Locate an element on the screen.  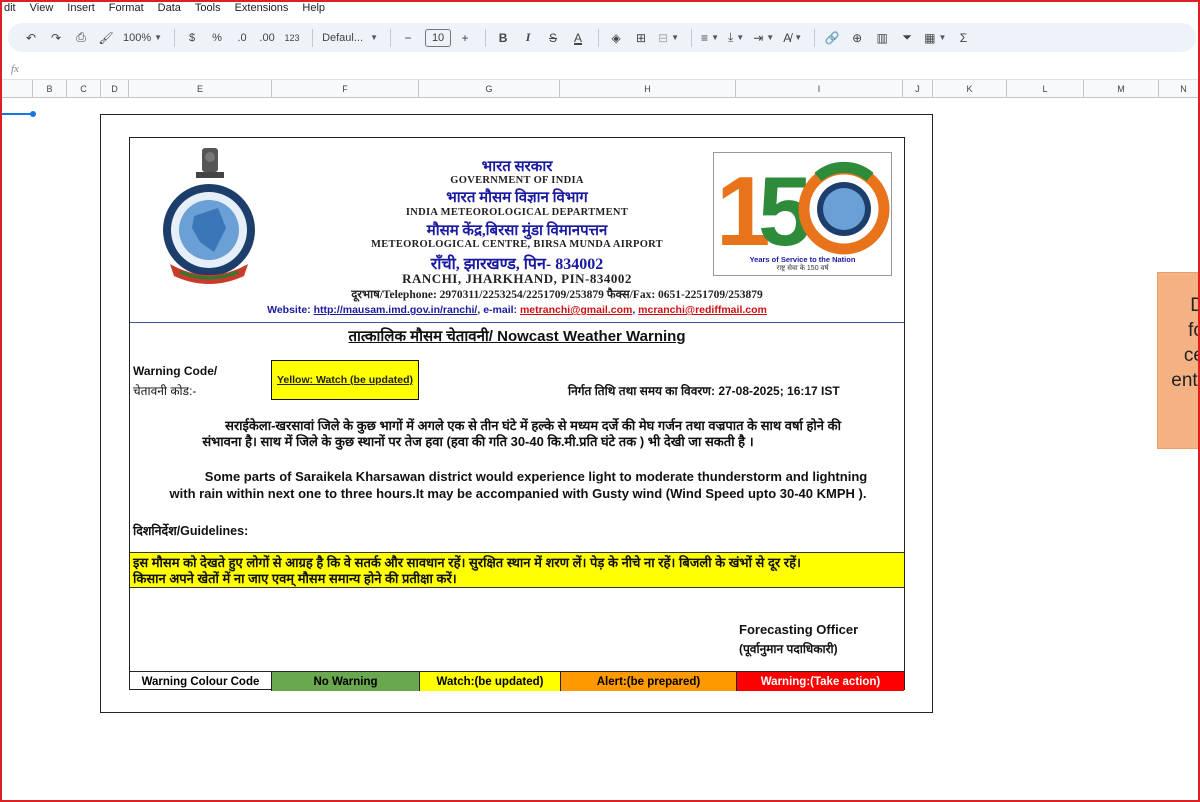
vertical-align-icon: ⤓ ▼ is located at coordinates (736, 38).